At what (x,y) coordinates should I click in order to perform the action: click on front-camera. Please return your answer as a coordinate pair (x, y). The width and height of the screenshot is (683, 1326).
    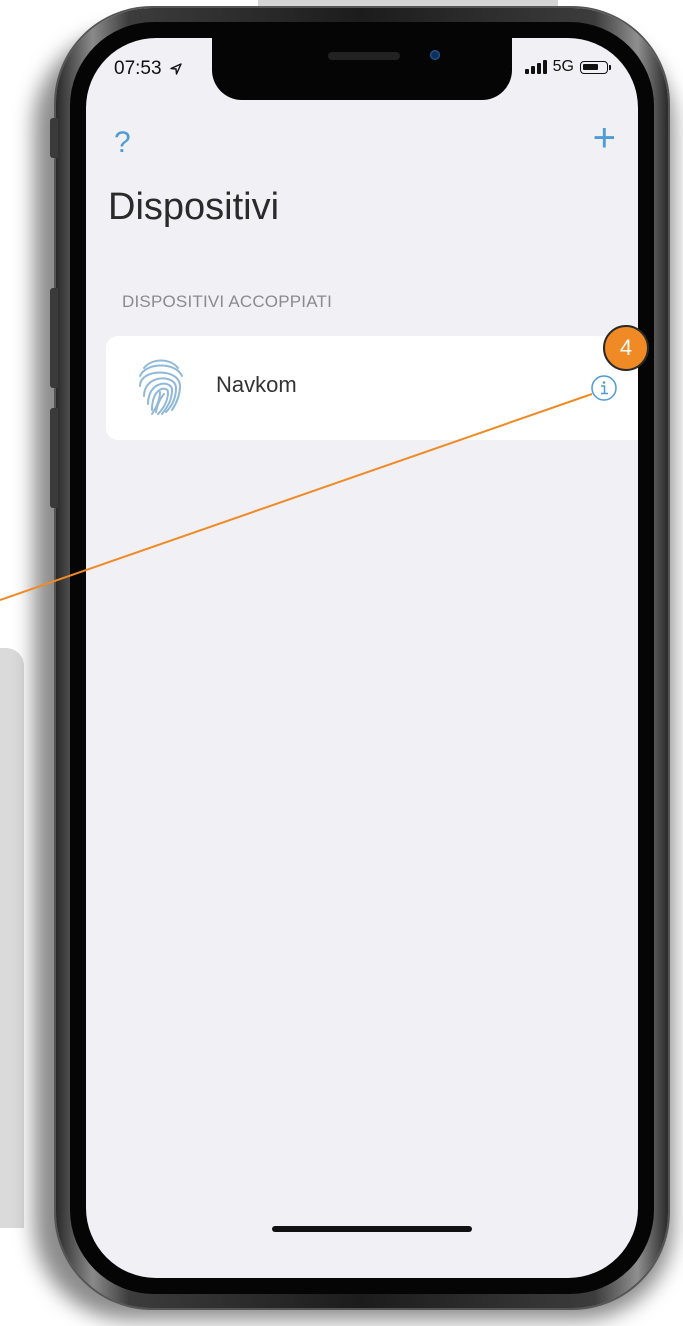
    Looking at the image, I should click on (435, 55).